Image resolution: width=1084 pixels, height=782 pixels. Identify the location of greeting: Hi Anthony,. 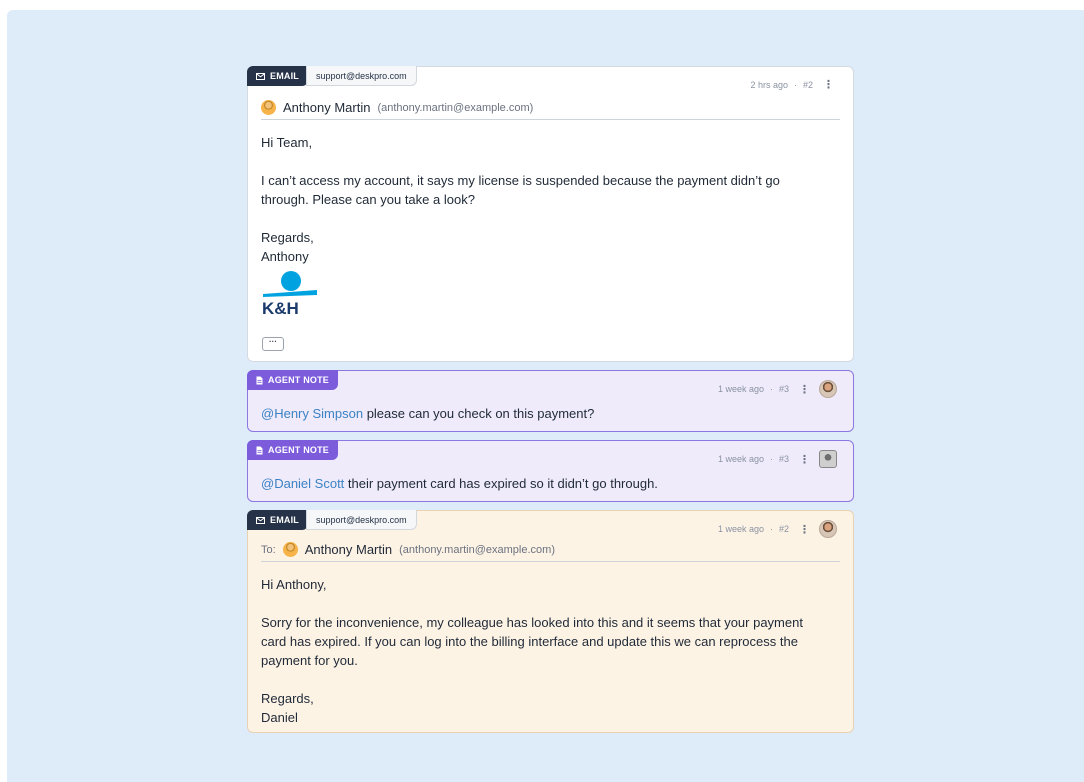
(294, 584).